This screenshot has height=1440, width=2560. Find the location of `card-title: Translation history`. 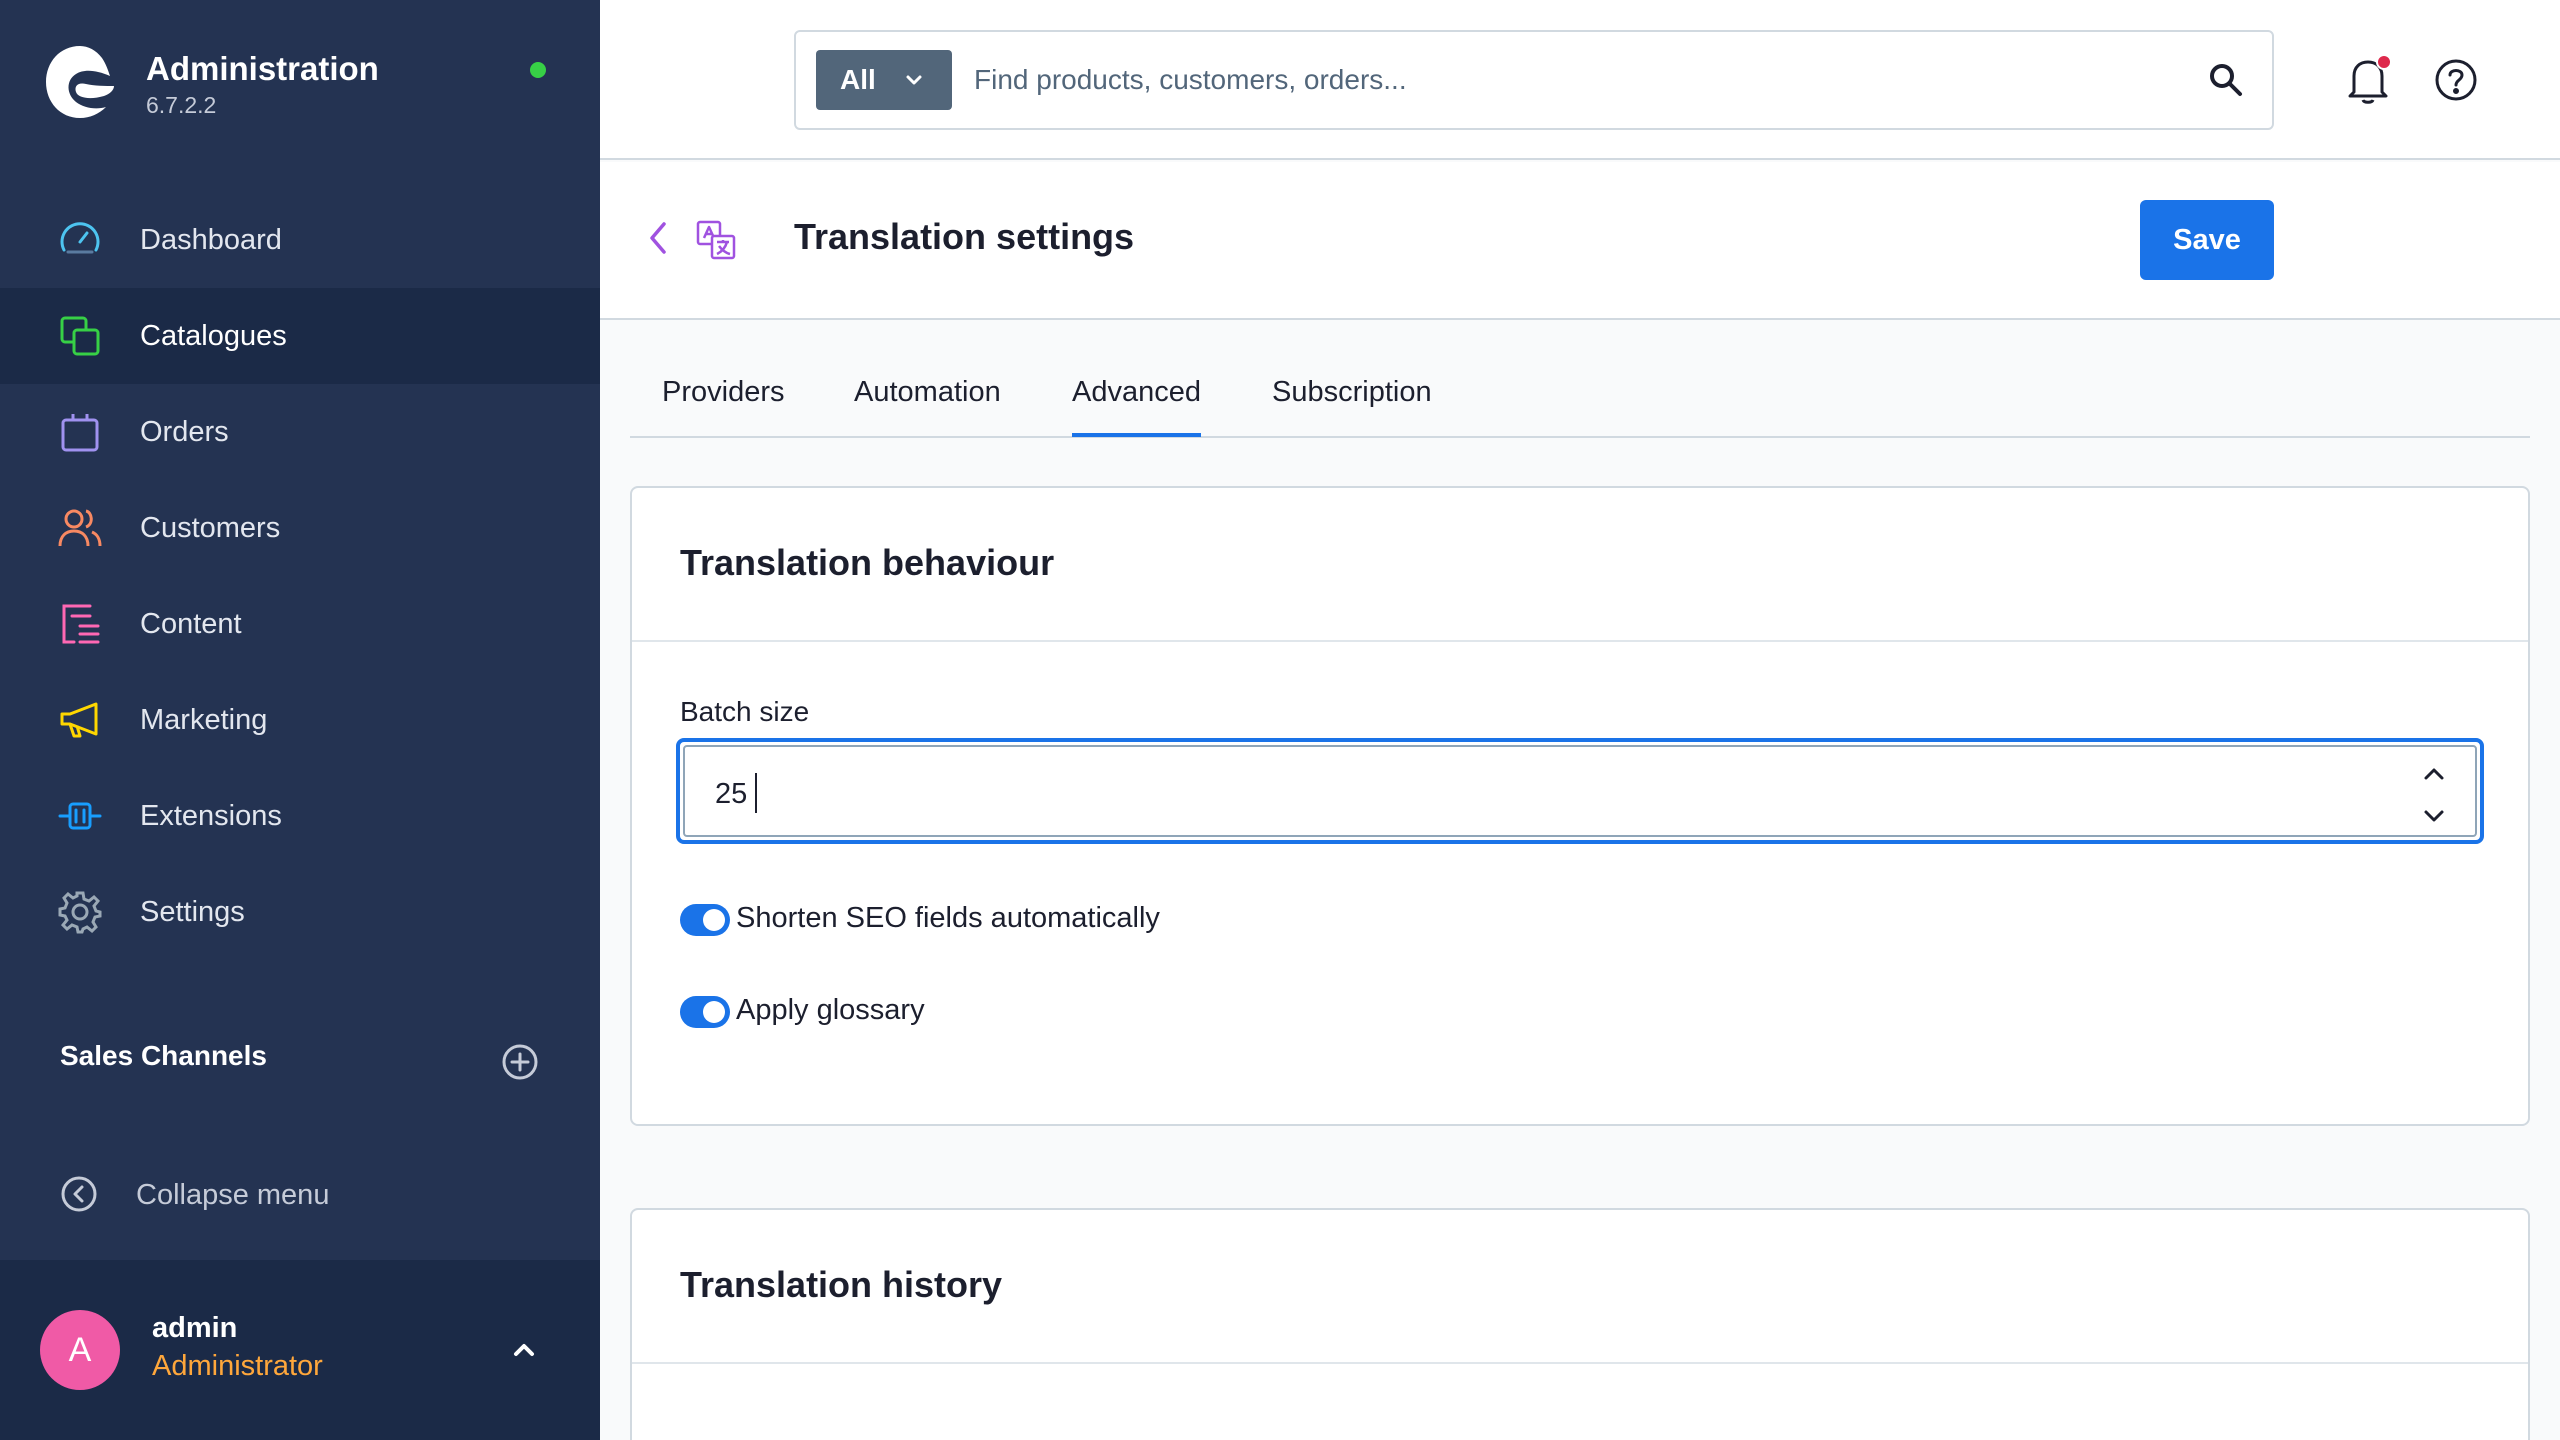

card-title: Translation history is located at coordinates (841, 1284).